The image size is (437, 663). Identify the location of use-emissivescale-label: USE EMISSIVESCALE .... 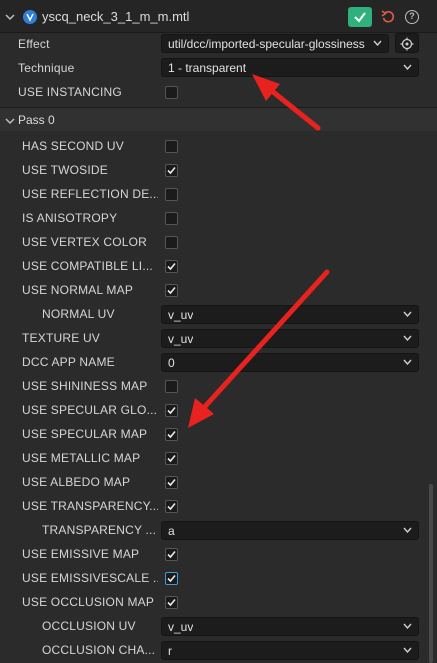
(90, 578).